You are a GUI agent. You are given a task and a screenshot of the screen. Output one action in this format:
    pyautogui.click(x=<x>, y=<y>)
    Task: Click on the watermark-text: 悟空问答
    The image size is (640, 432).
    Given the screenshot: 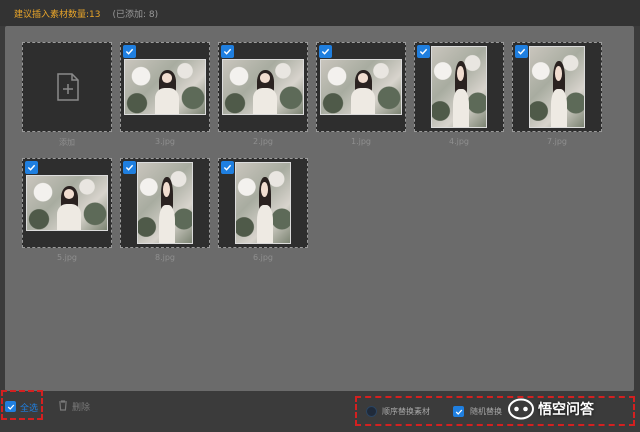 What is the action you would take?
    pyautogui.click(x=566, y=410)
    